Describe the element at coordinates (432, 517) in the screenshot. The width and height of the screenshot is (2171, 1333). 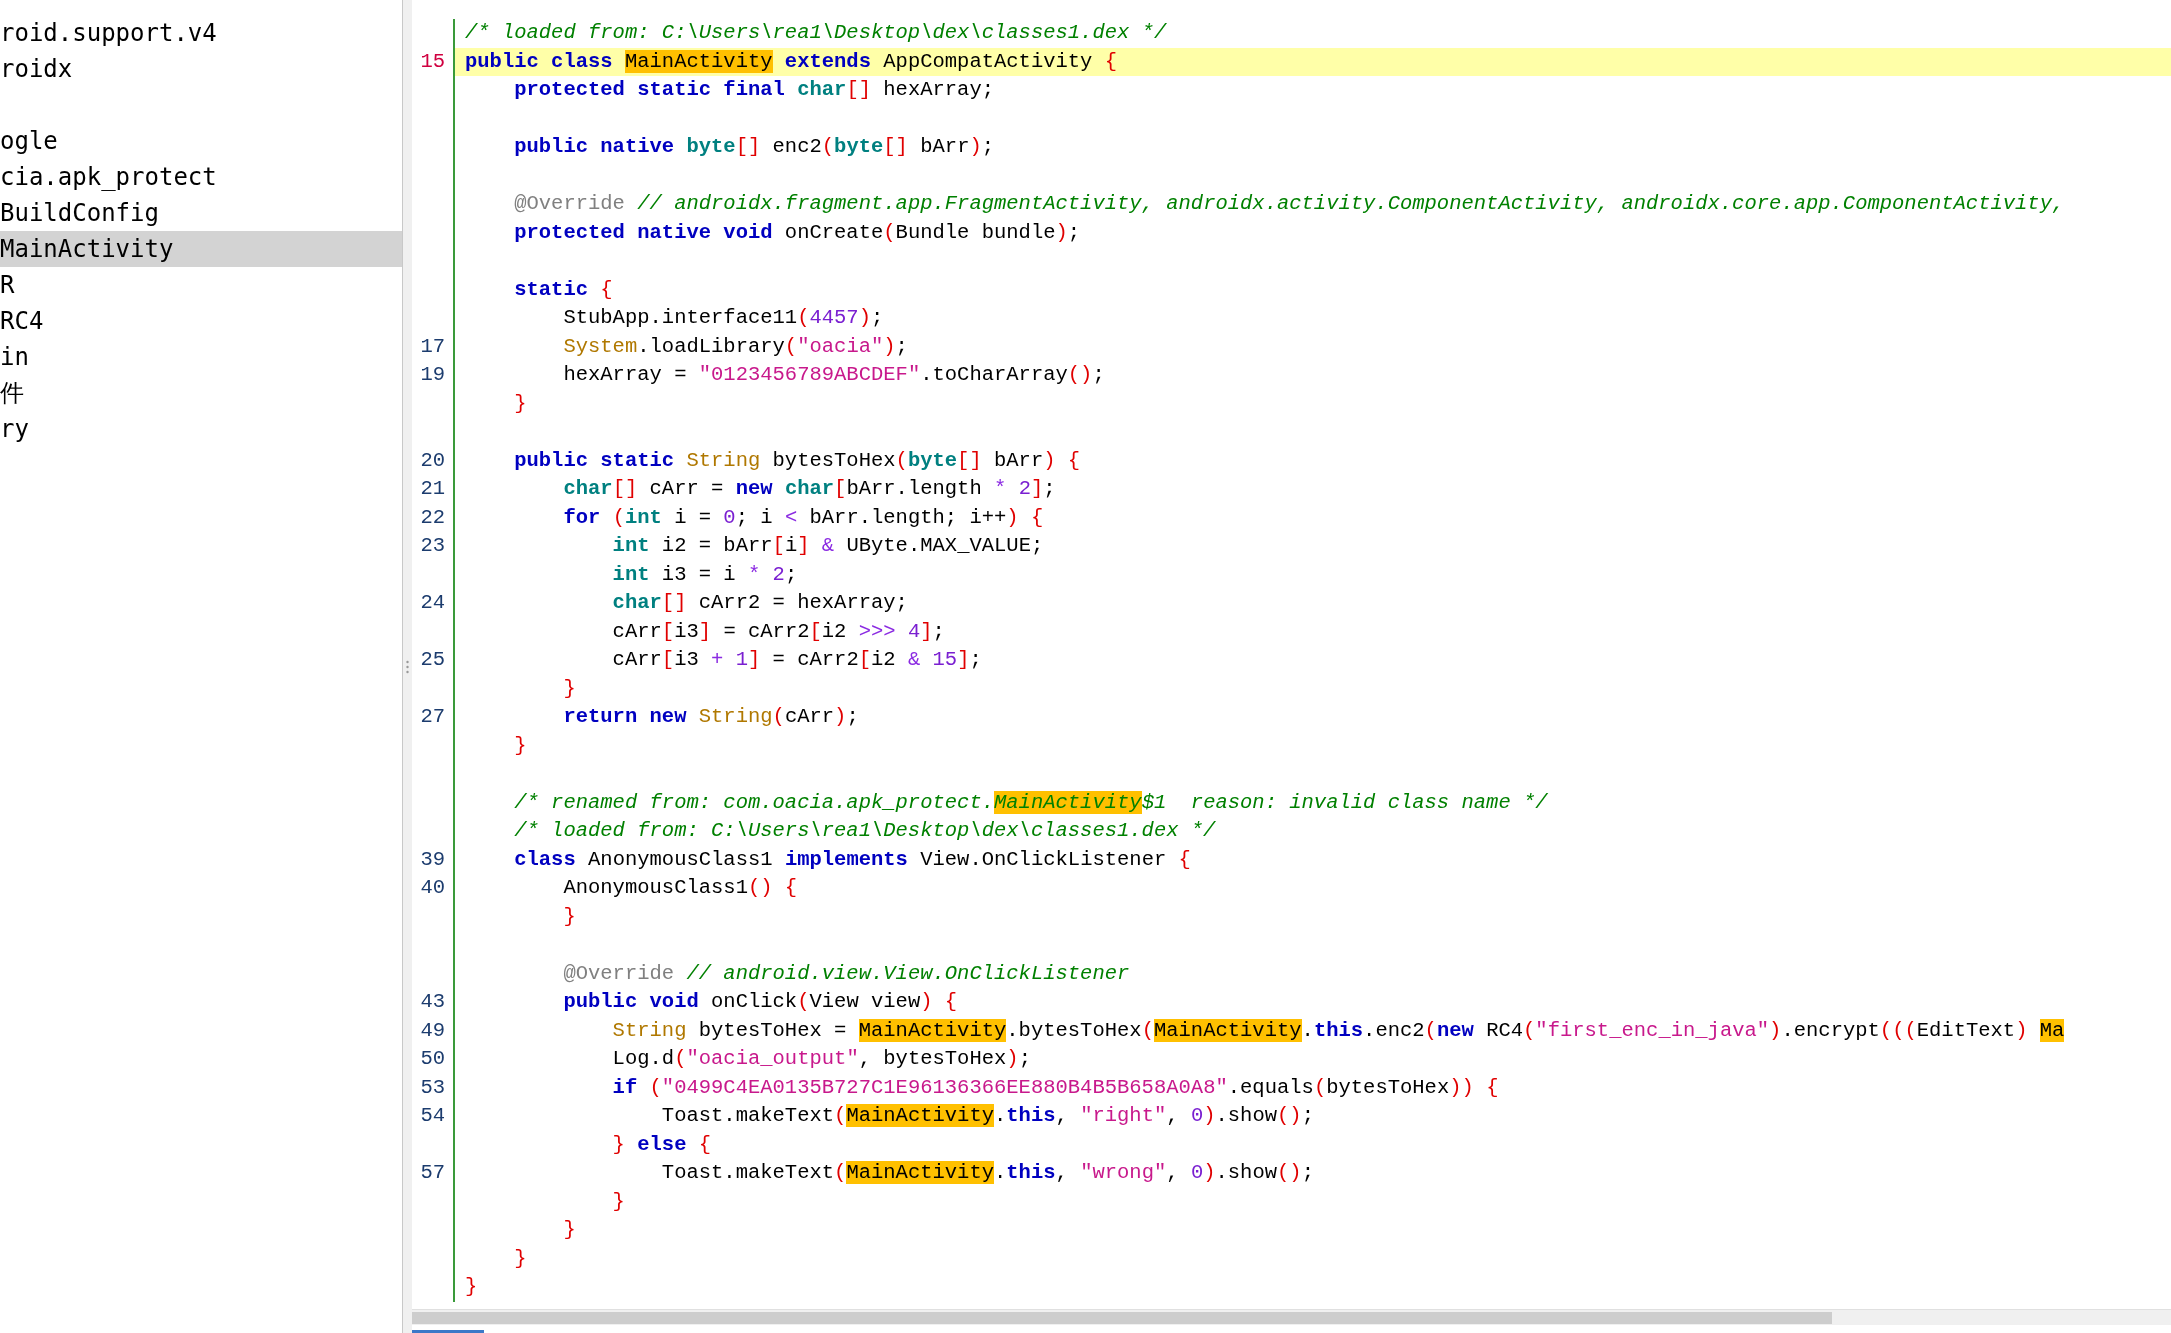
I see `line-number: 22` at that location.